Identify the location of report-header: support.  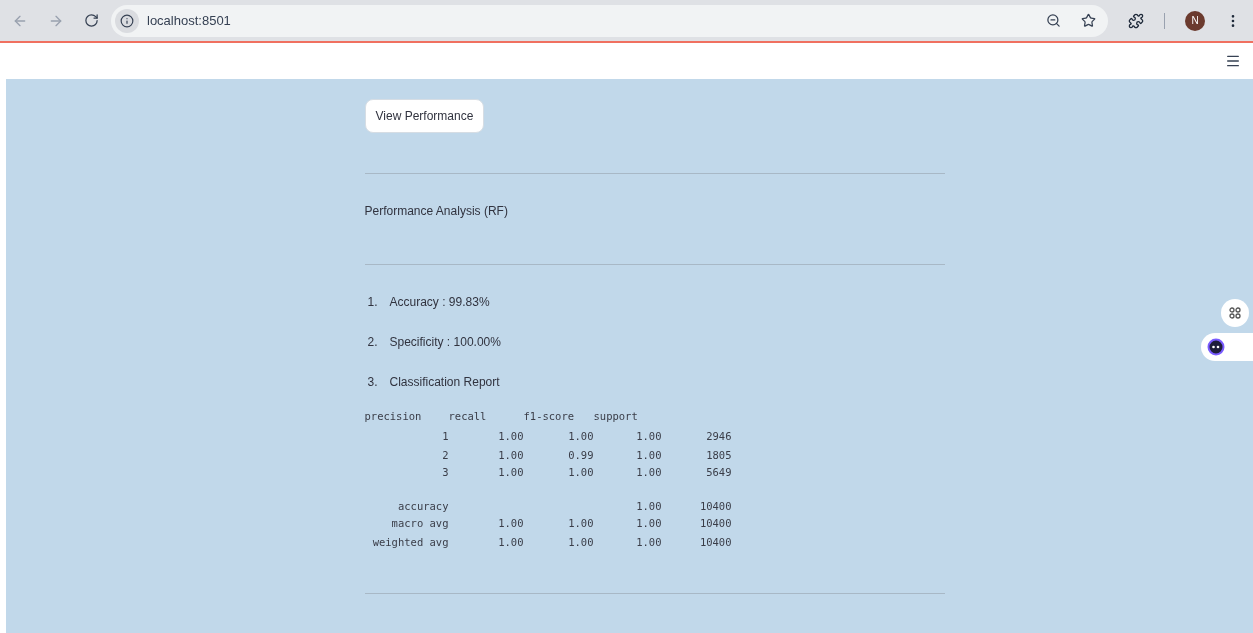
(615, 416).